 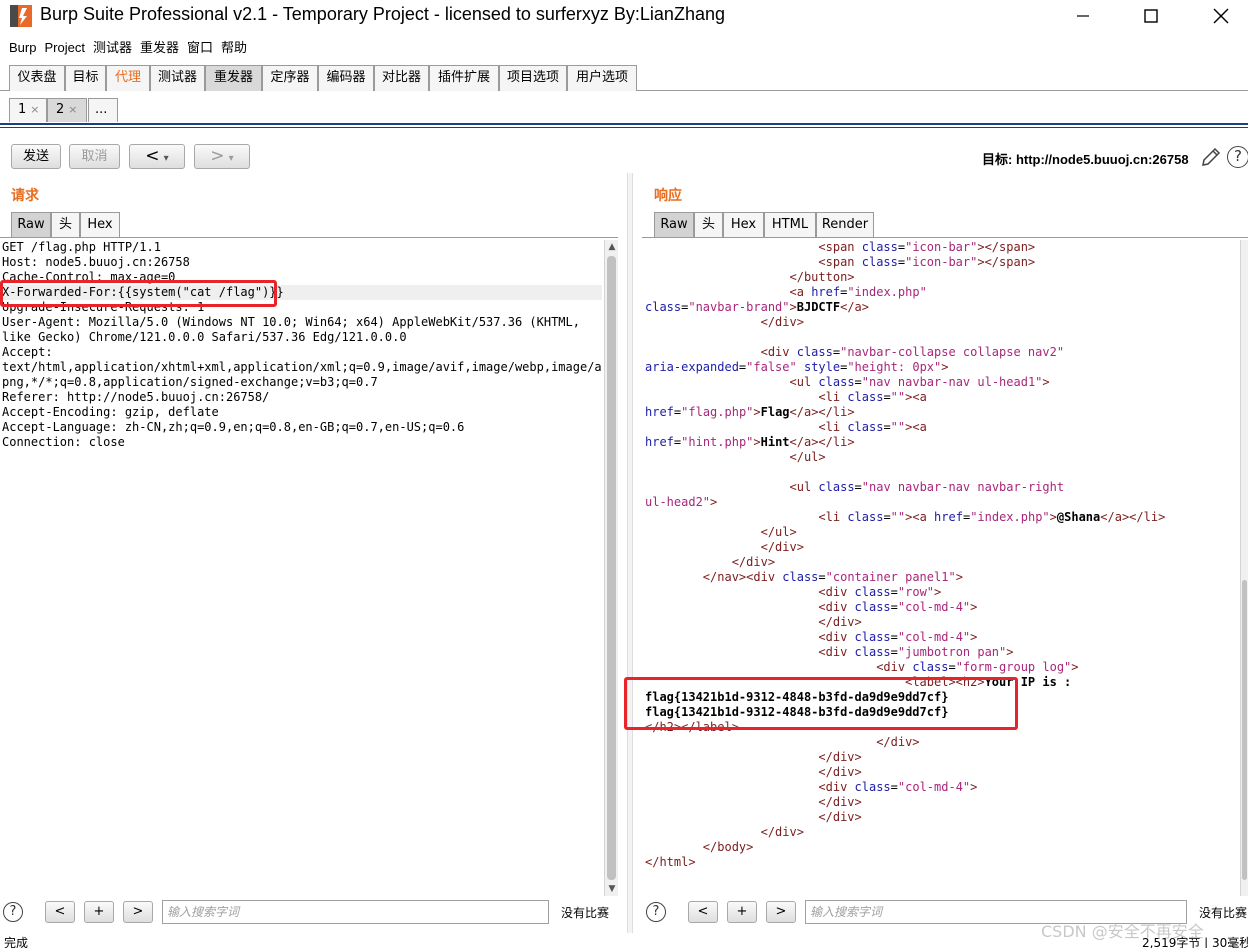 I want to click on target-label: 目标: http://node5.buuoj.cn:26758, so click(x=1085, y=159).